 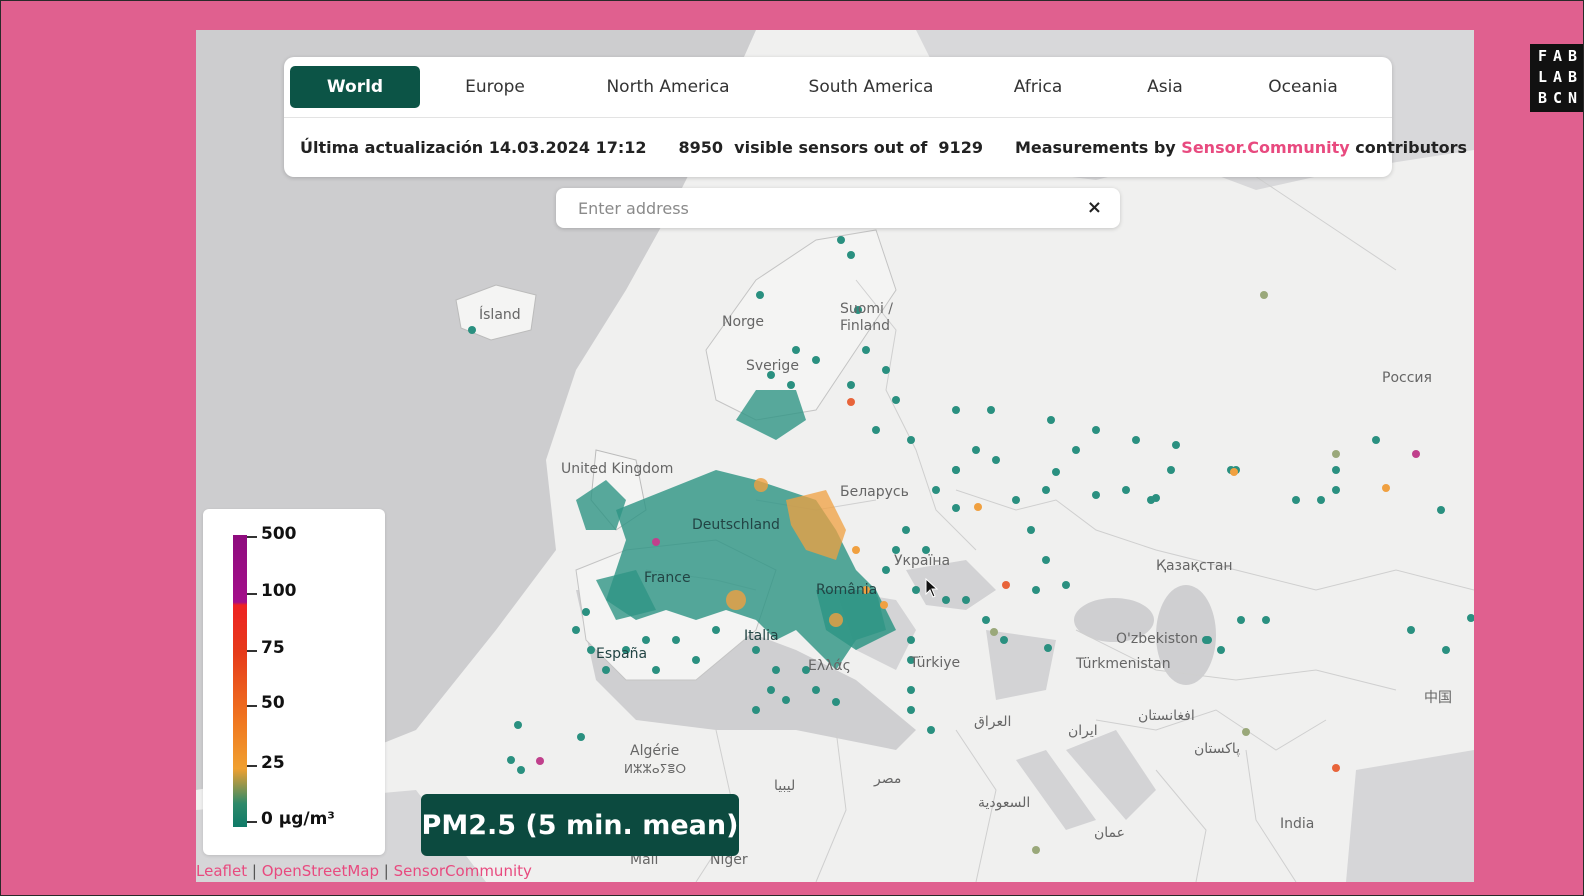 I want to click on legend-label-50: 50, so click(x=273, y=703).